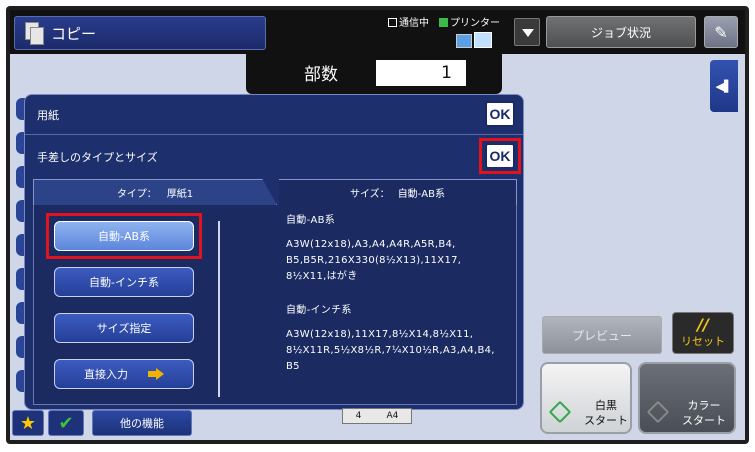  I want to click on tab-bar: タイプ： 厚紙1 サイズ： 自動-AB系, so click(275, 192).